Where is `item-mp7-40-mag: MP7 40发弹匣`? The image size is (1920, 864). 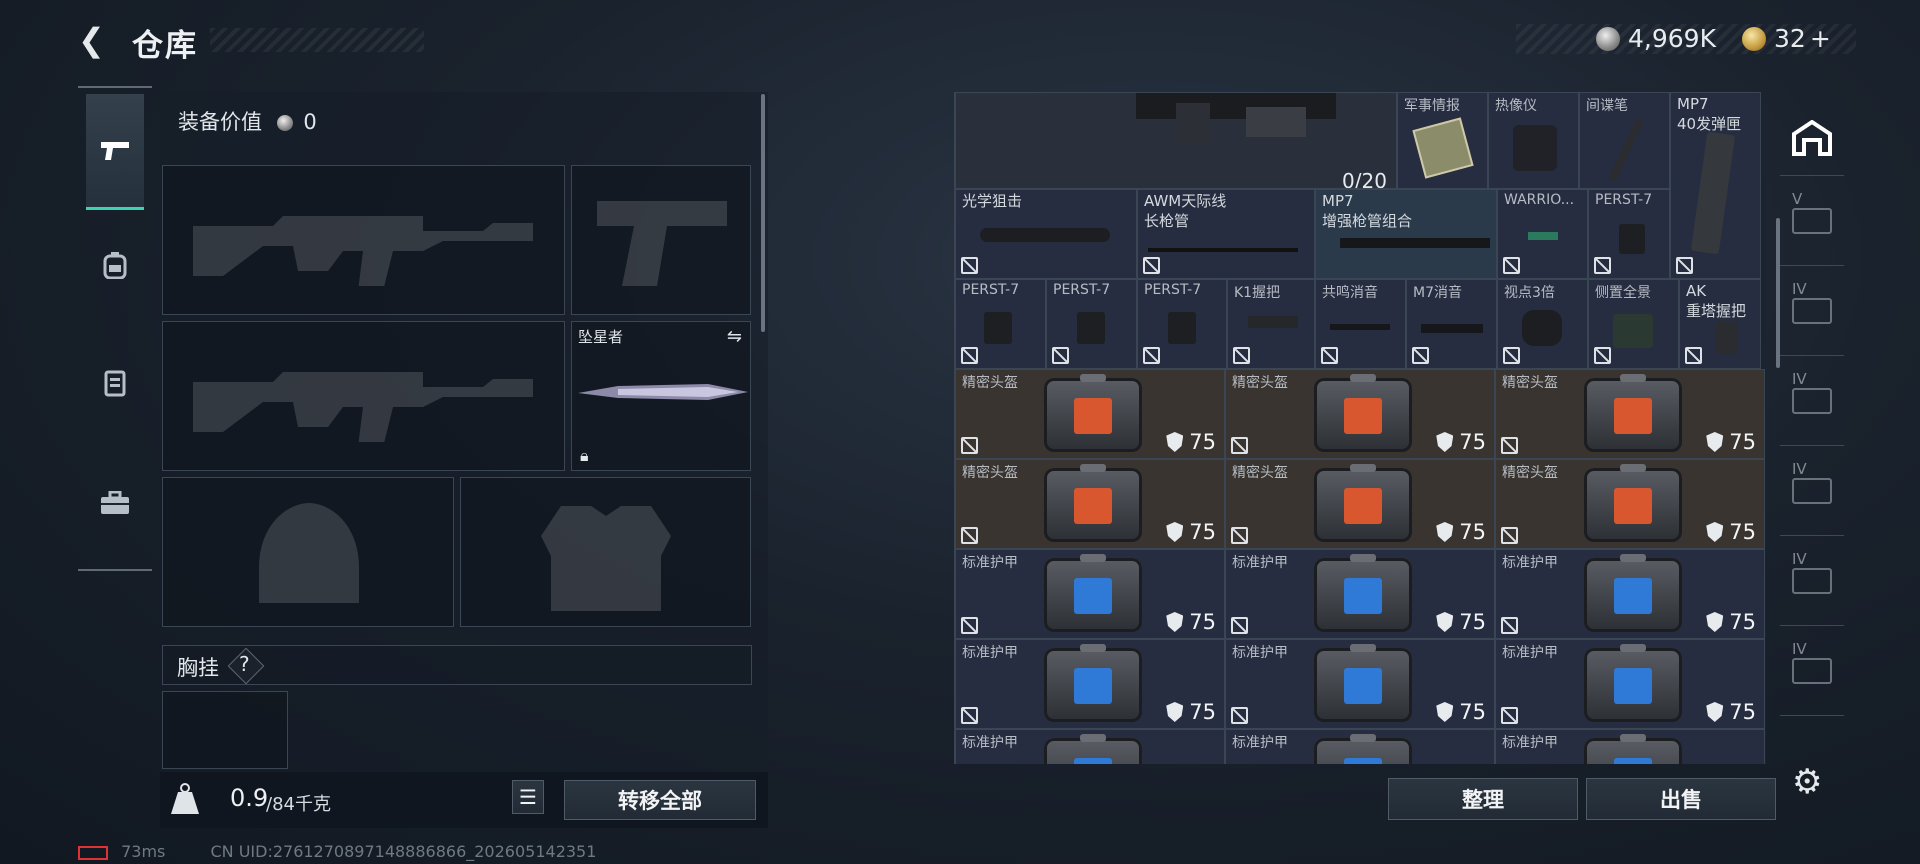 item-mp7-40-mag: MP7 40发弹匣 is located at coordinates (1715, 185).